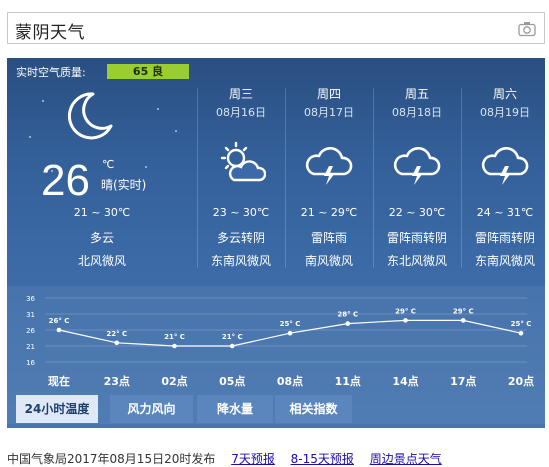  What do you see at coordinates (329, 112) in the screenshot?
I see `day-date: 08月17日` at bounding box center [329, 112].